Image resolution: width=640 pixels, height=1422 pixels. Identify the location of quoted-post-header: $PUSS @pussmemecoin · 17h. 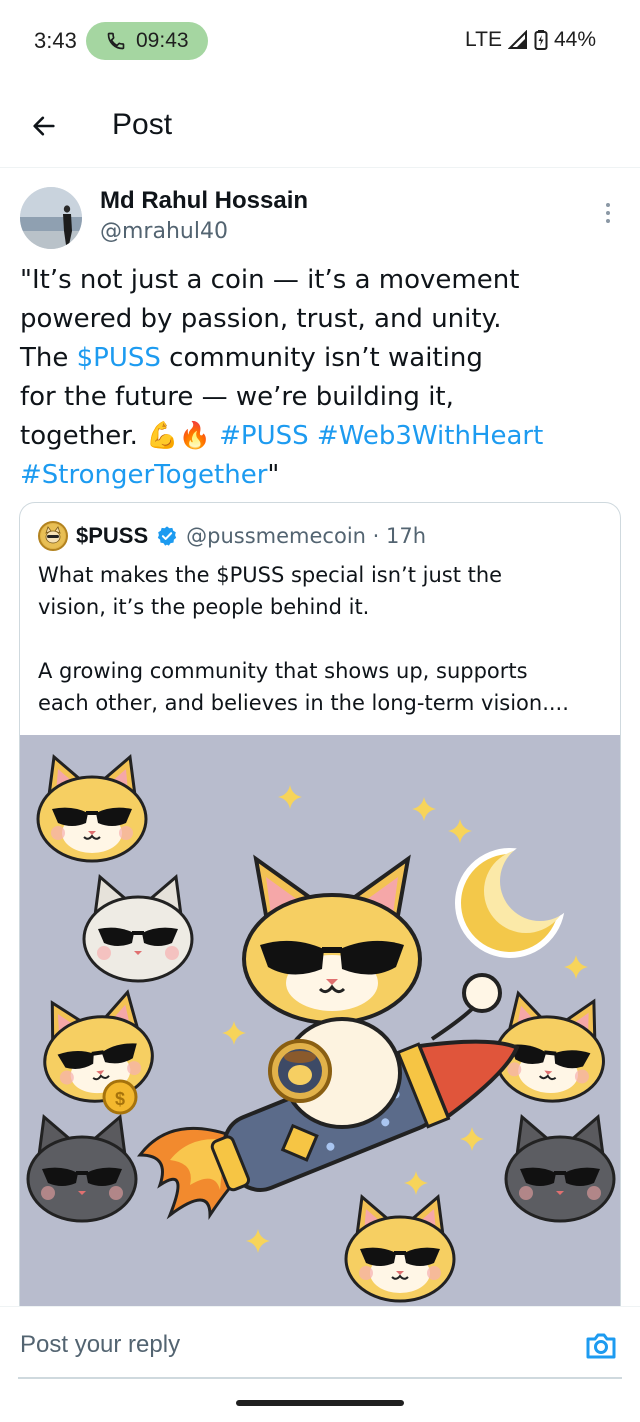
(232, 536).